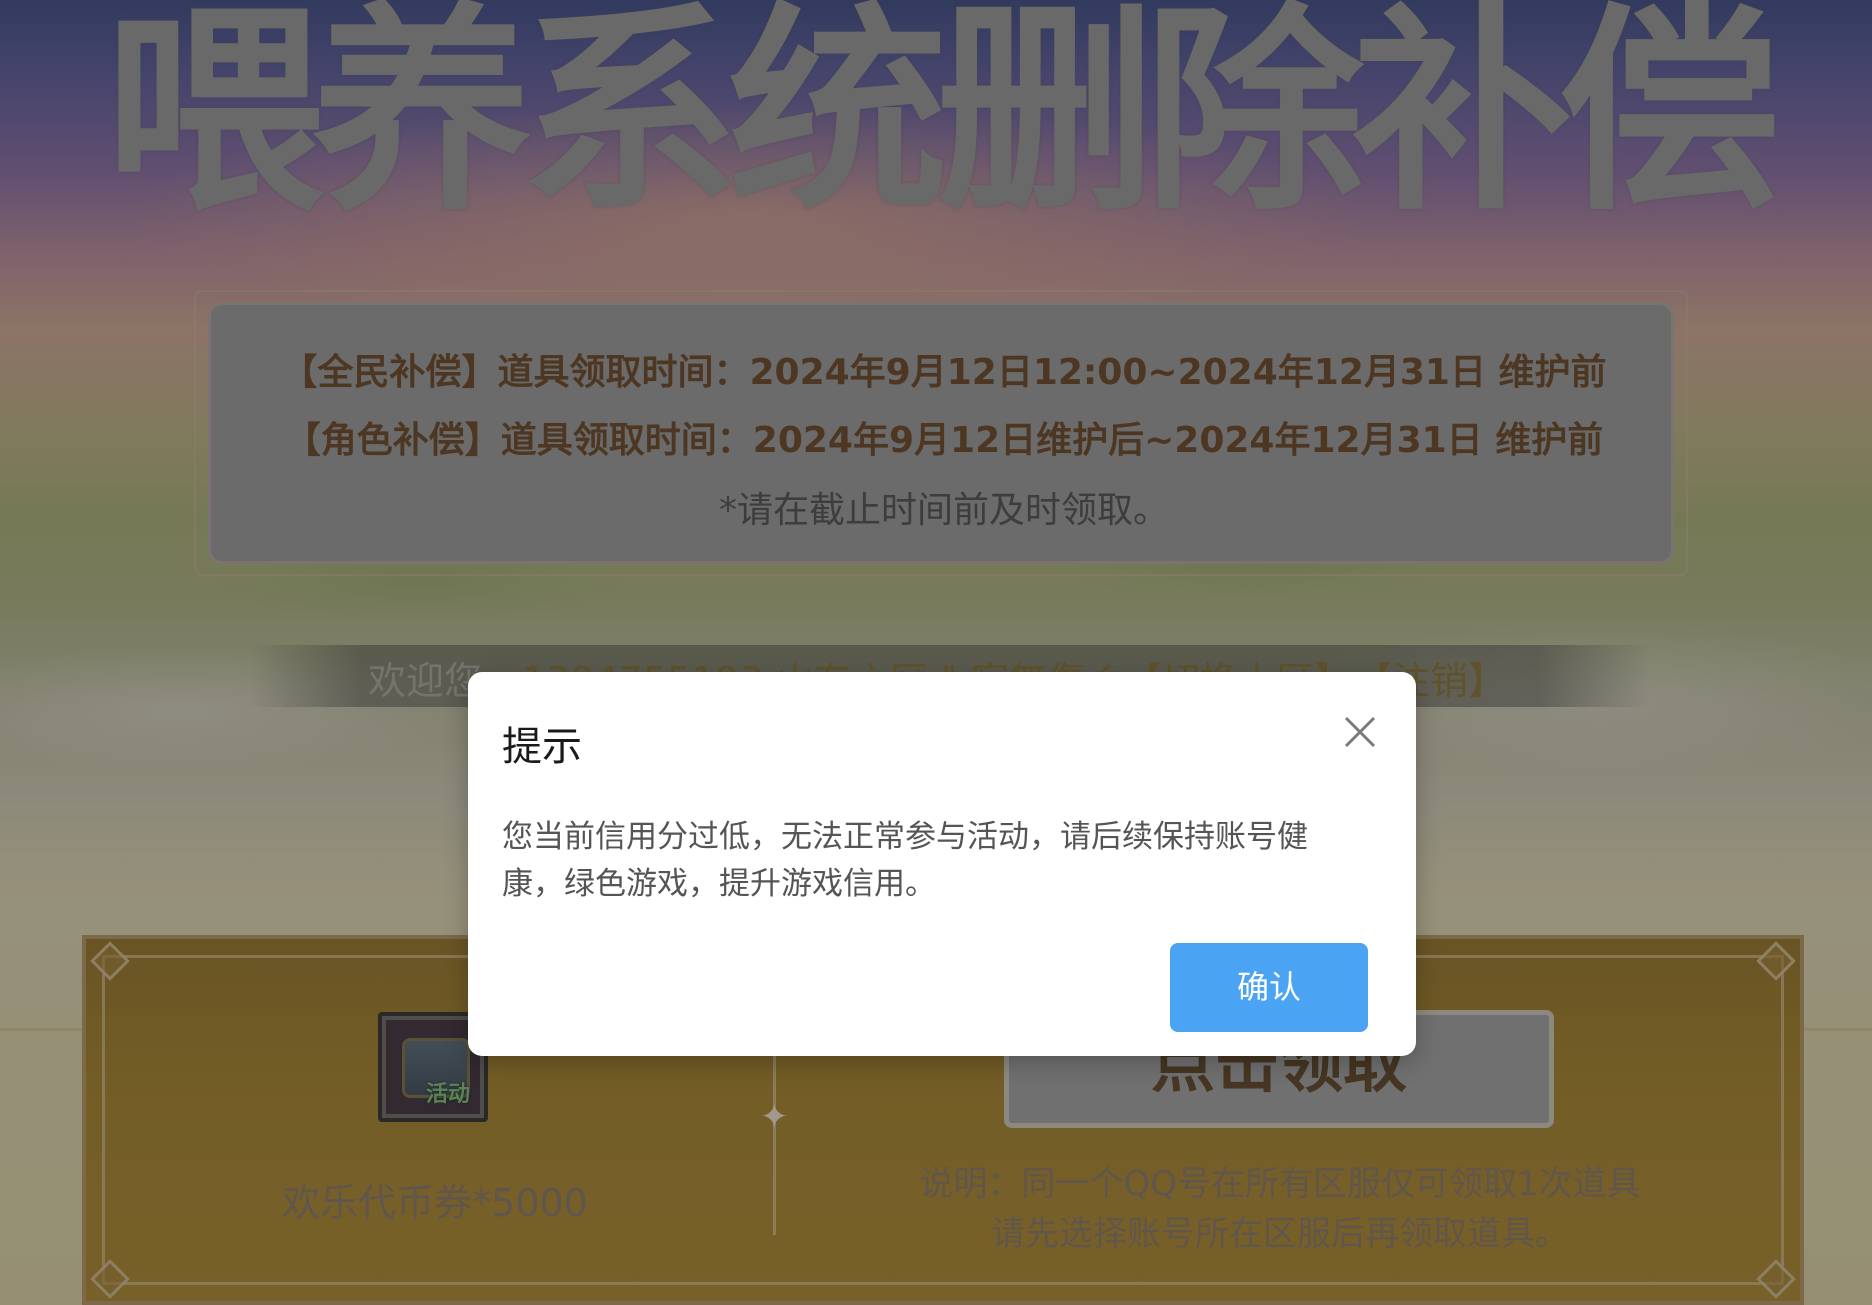  What do you see at coordinates (905, 860) in the screenshot?
I see `dialog-message: 您当前信用分过低，无法正常参与活动，请后续保持账号健康，绿色游戏，提升游戏信用。` at bounding box center [905, 860].